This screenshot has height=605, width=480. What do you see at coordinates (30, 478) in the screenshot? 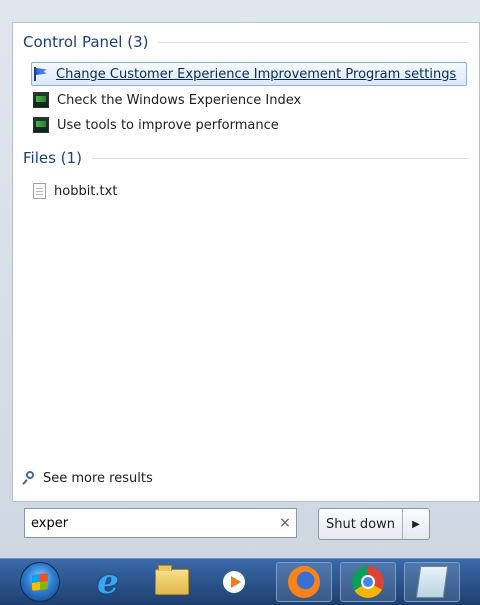
I see `search-icon` at bounding box center [30, 478].